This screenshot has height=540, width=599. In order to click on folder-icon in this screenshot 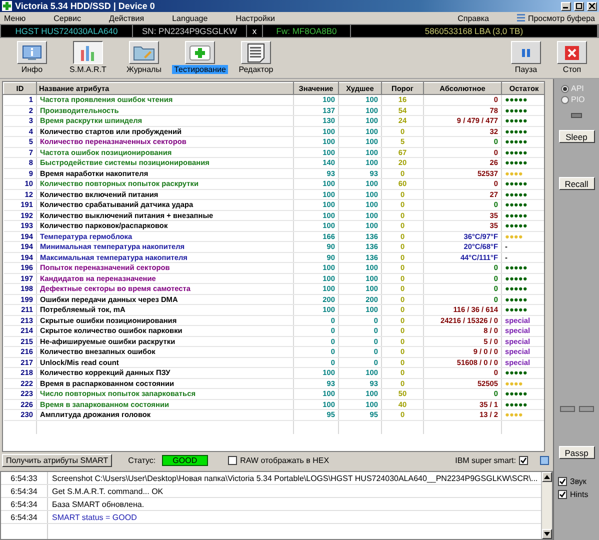, I will do `click(144, 52)`.